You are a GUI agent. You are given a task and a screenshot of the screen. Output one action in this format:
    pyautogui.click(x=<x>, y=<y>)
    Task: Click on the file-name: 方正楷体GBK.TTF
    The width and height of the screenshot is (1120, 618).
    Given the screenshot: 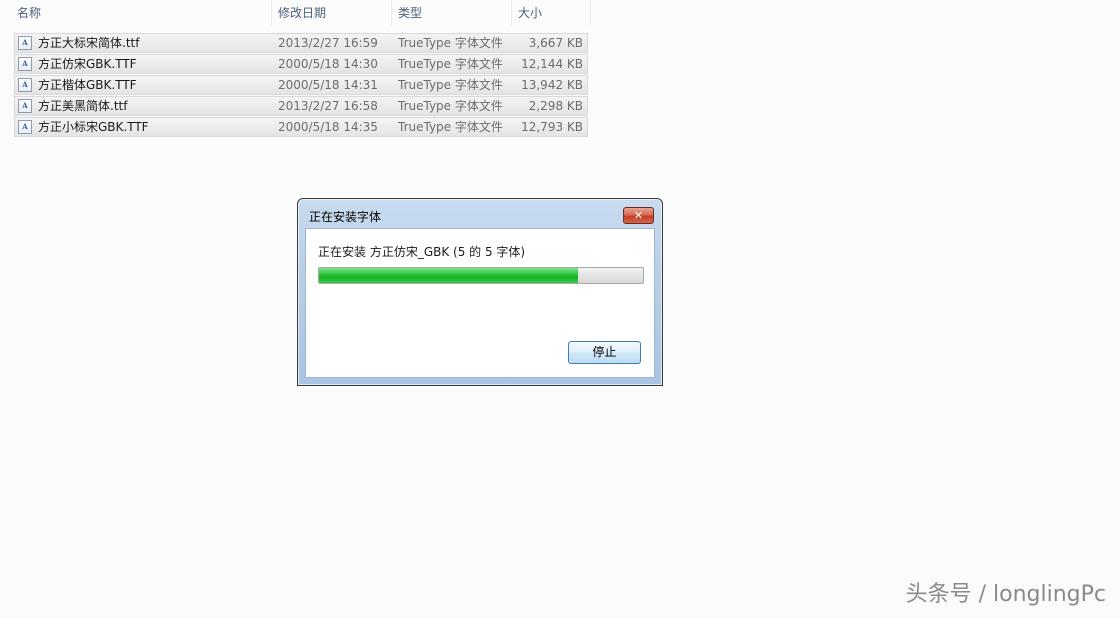 What is the action you would take?
    pyautogui.click(x=87, y=85)
    